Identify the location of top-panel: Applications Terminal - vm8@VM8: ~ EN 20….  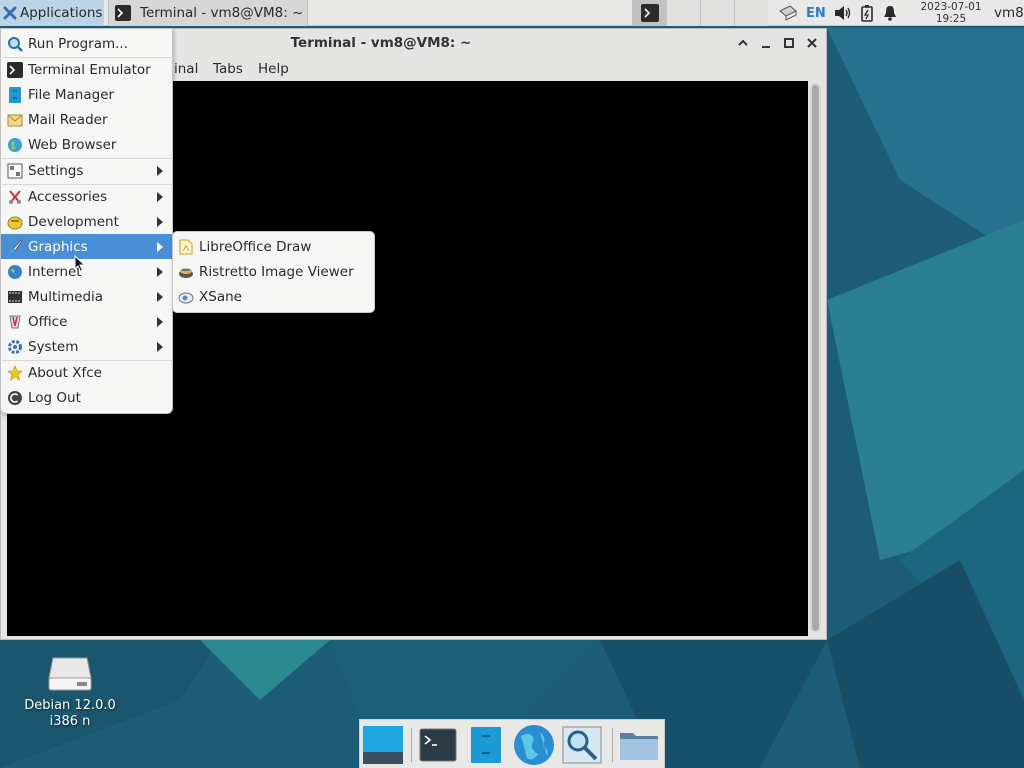
(512, 13).